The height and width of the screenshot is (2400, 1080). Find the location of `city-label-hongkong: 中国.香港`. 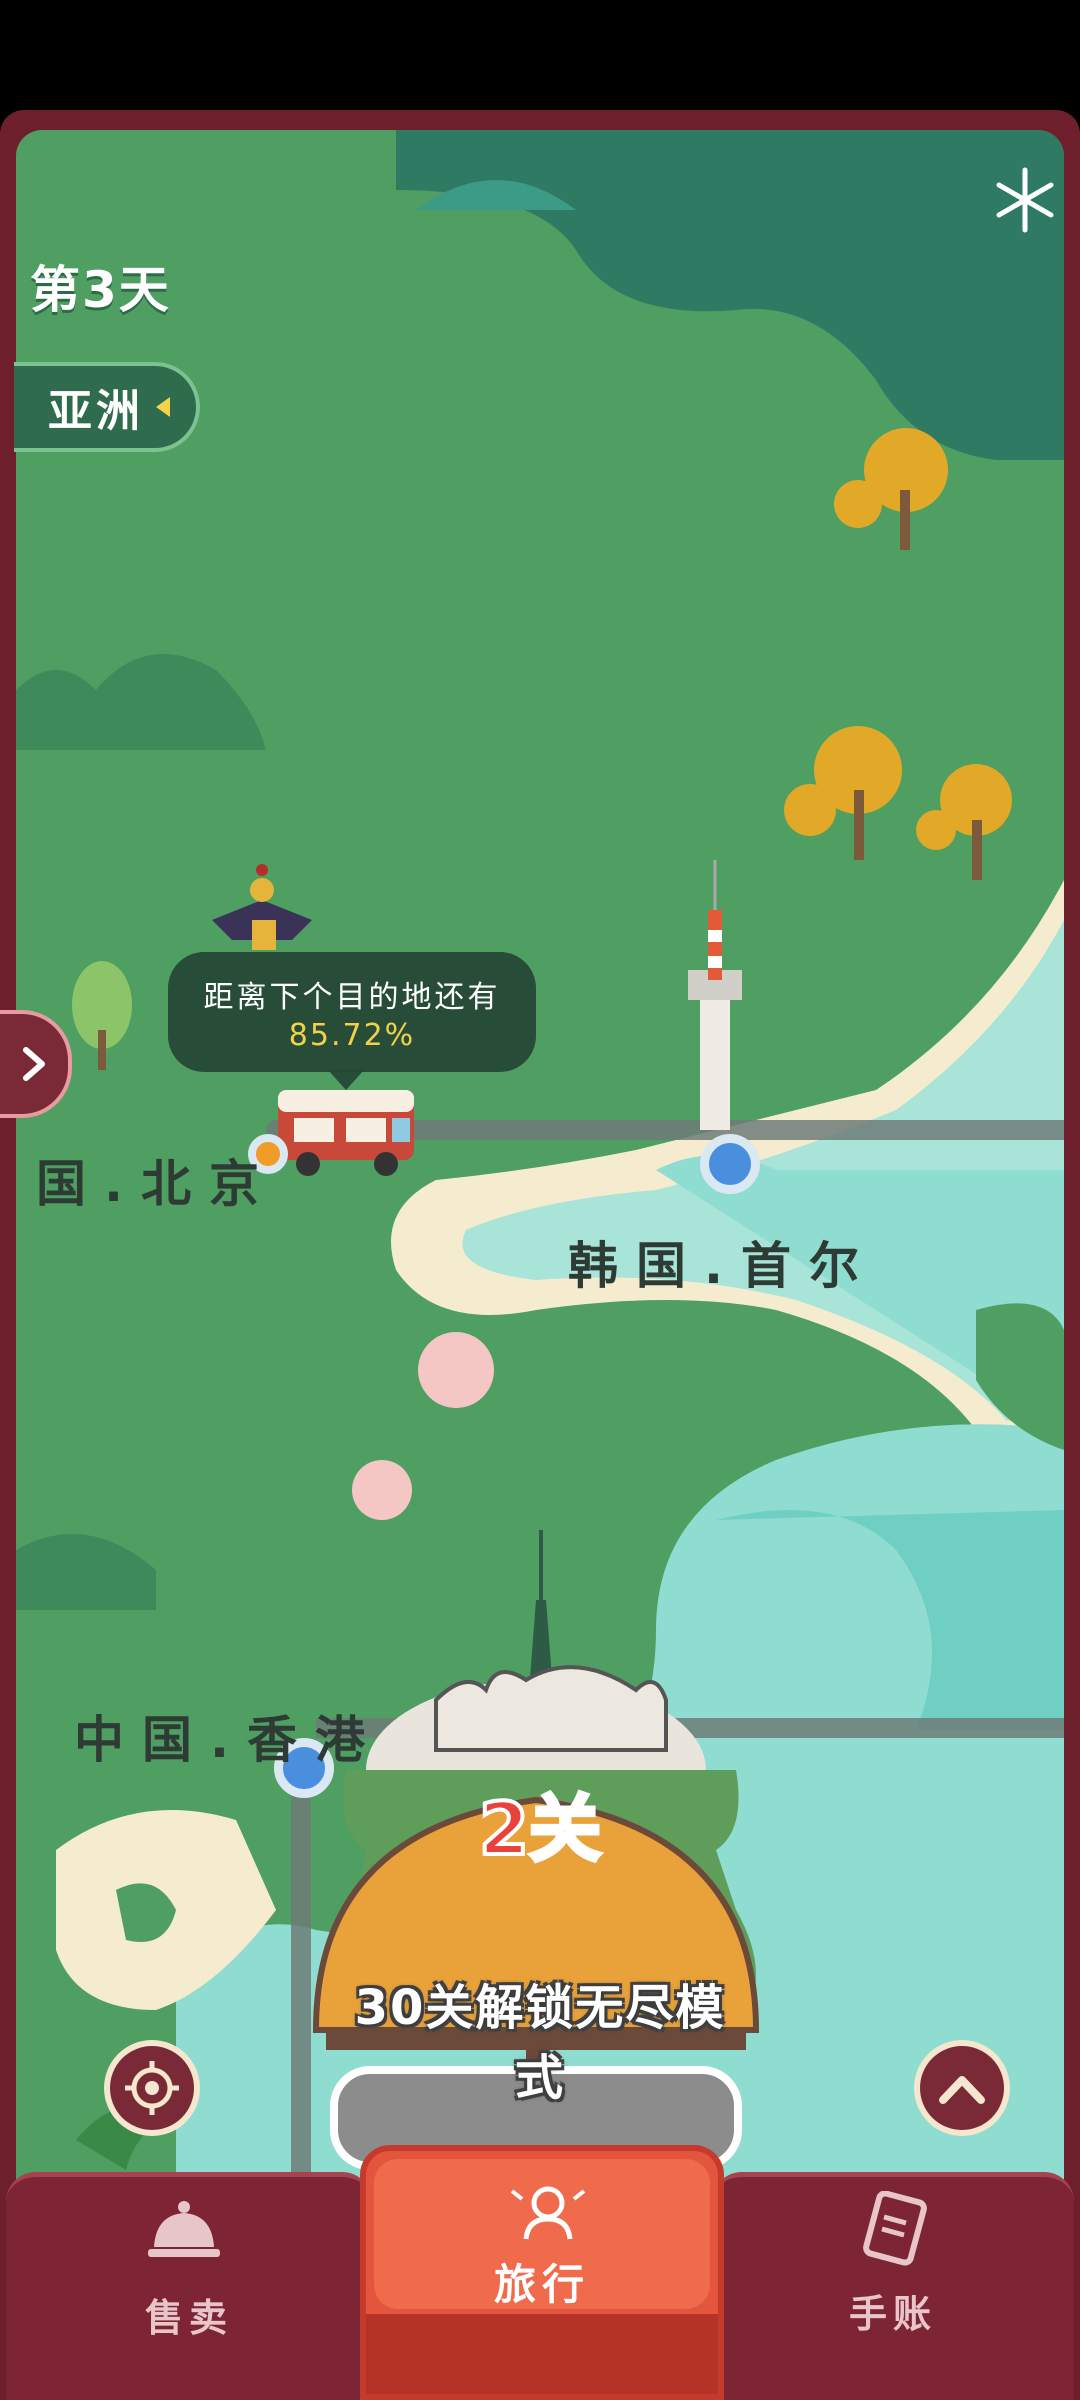

city-label-hongkong: 中国.香港 is located at coordinates (228, 1740).